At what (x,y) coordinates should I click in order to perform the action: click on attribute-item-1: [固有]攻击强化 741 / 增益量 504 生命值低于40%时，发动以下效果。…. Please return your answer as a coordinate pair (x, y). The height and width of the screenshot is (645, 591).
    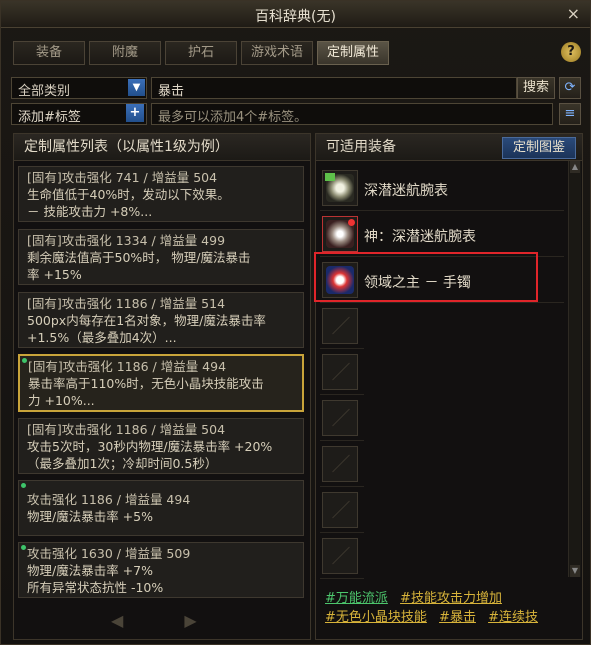
    Looking at the image, I should click on (161, 194).